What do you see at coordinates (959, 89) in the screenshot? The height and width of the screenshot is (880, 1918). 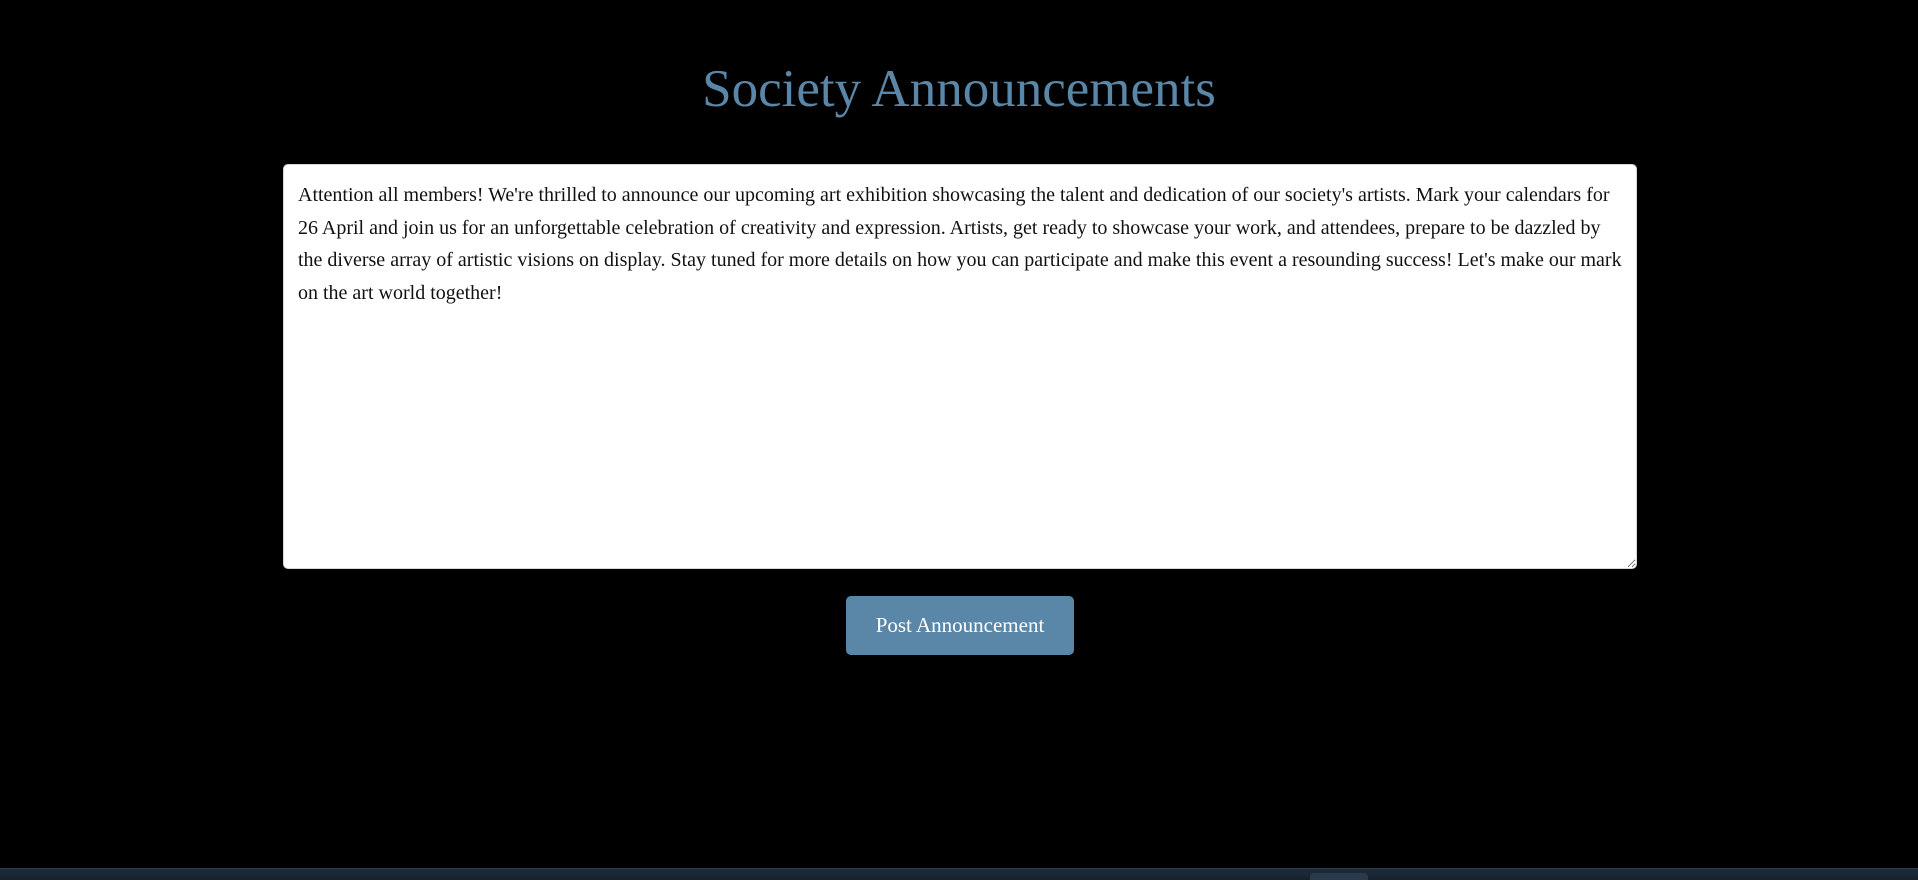 I see `page-title: Society Announcements` at bounding box center [959, 89].